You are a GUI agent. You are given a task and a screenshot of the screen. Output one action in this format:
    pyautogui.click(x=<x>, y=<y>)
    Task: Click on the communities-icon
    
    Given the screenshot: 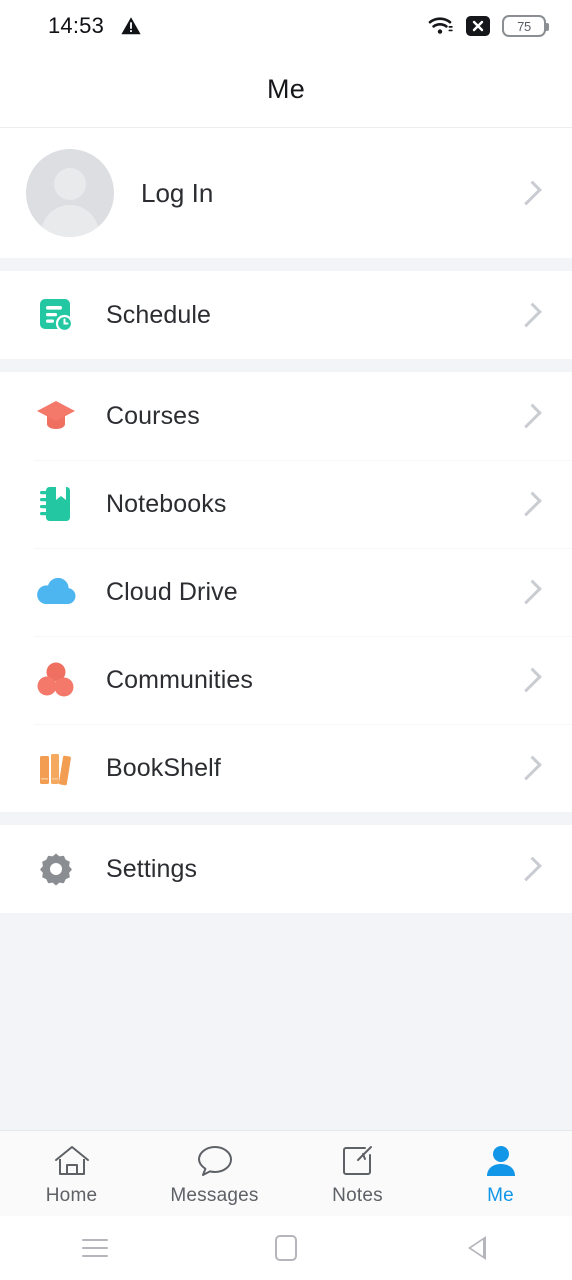 What is the action you would take?
    pyautogui.click(x=56, y=680)
    